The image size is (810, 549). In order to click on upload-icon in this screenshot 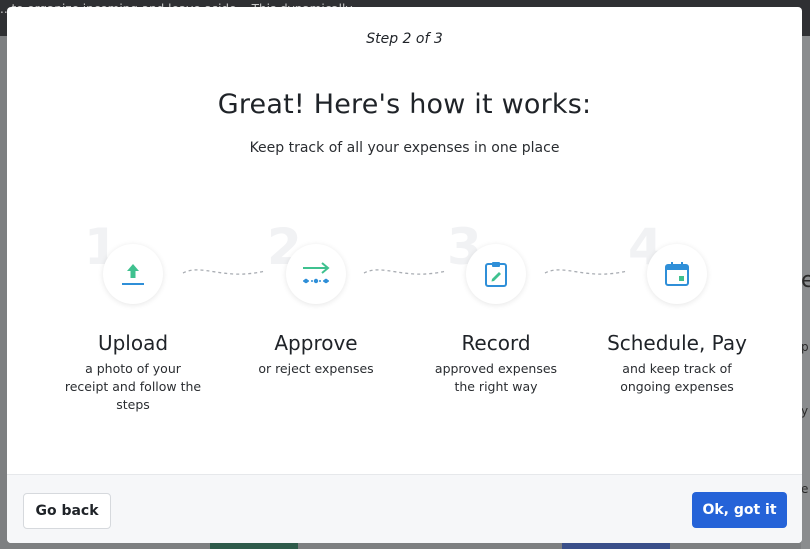, I will do `click(133, 274)`.